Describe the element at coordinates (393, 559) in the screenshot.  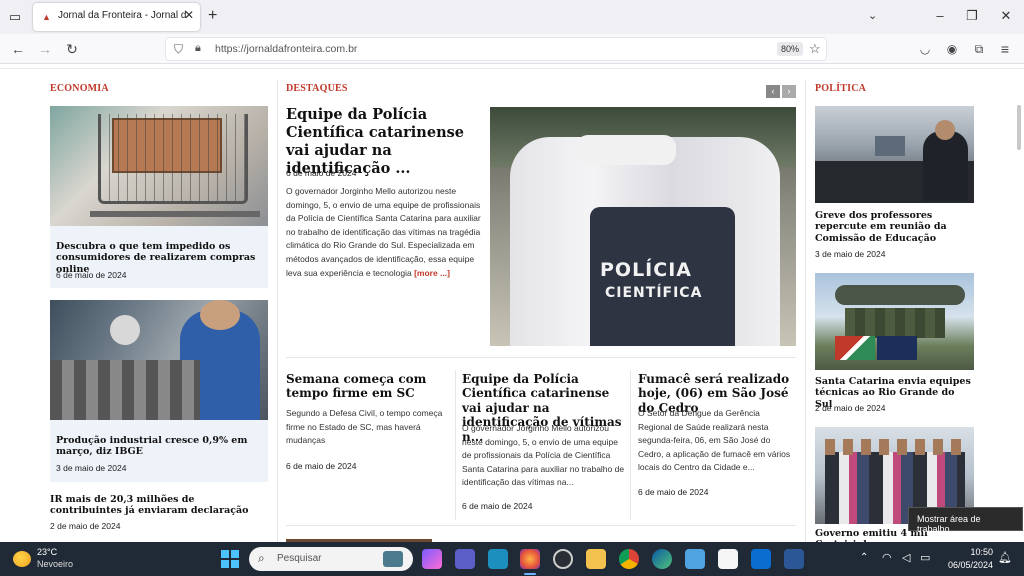
I see `search-highlight-icon` at that location.